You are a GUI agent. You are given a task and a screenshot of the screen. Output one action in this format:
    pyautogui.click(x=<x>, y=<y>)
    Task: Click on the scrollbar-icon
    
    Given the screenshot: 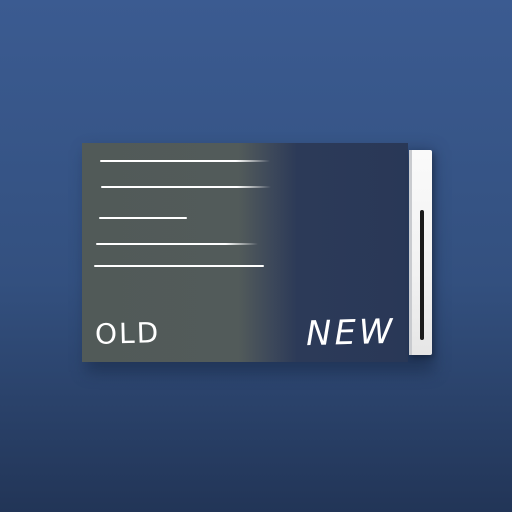 What is the action you would take?
    pyautogui.click(x=420, y=252)
    